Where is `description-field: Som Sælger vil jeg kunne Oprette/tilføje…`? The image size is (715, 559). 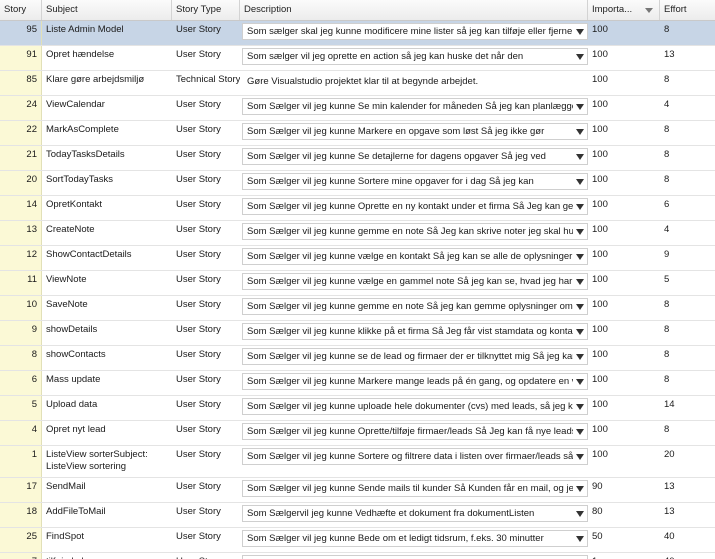 description-field: Som Sælger vil jeg kunne Oprette/tilføje… is located at coordinates (415, 431).